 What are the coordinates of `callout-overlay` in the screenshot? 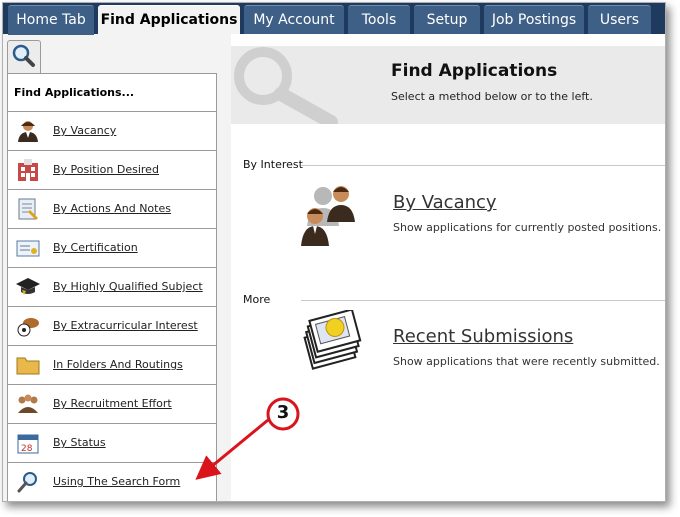 It's located at (247, 438).